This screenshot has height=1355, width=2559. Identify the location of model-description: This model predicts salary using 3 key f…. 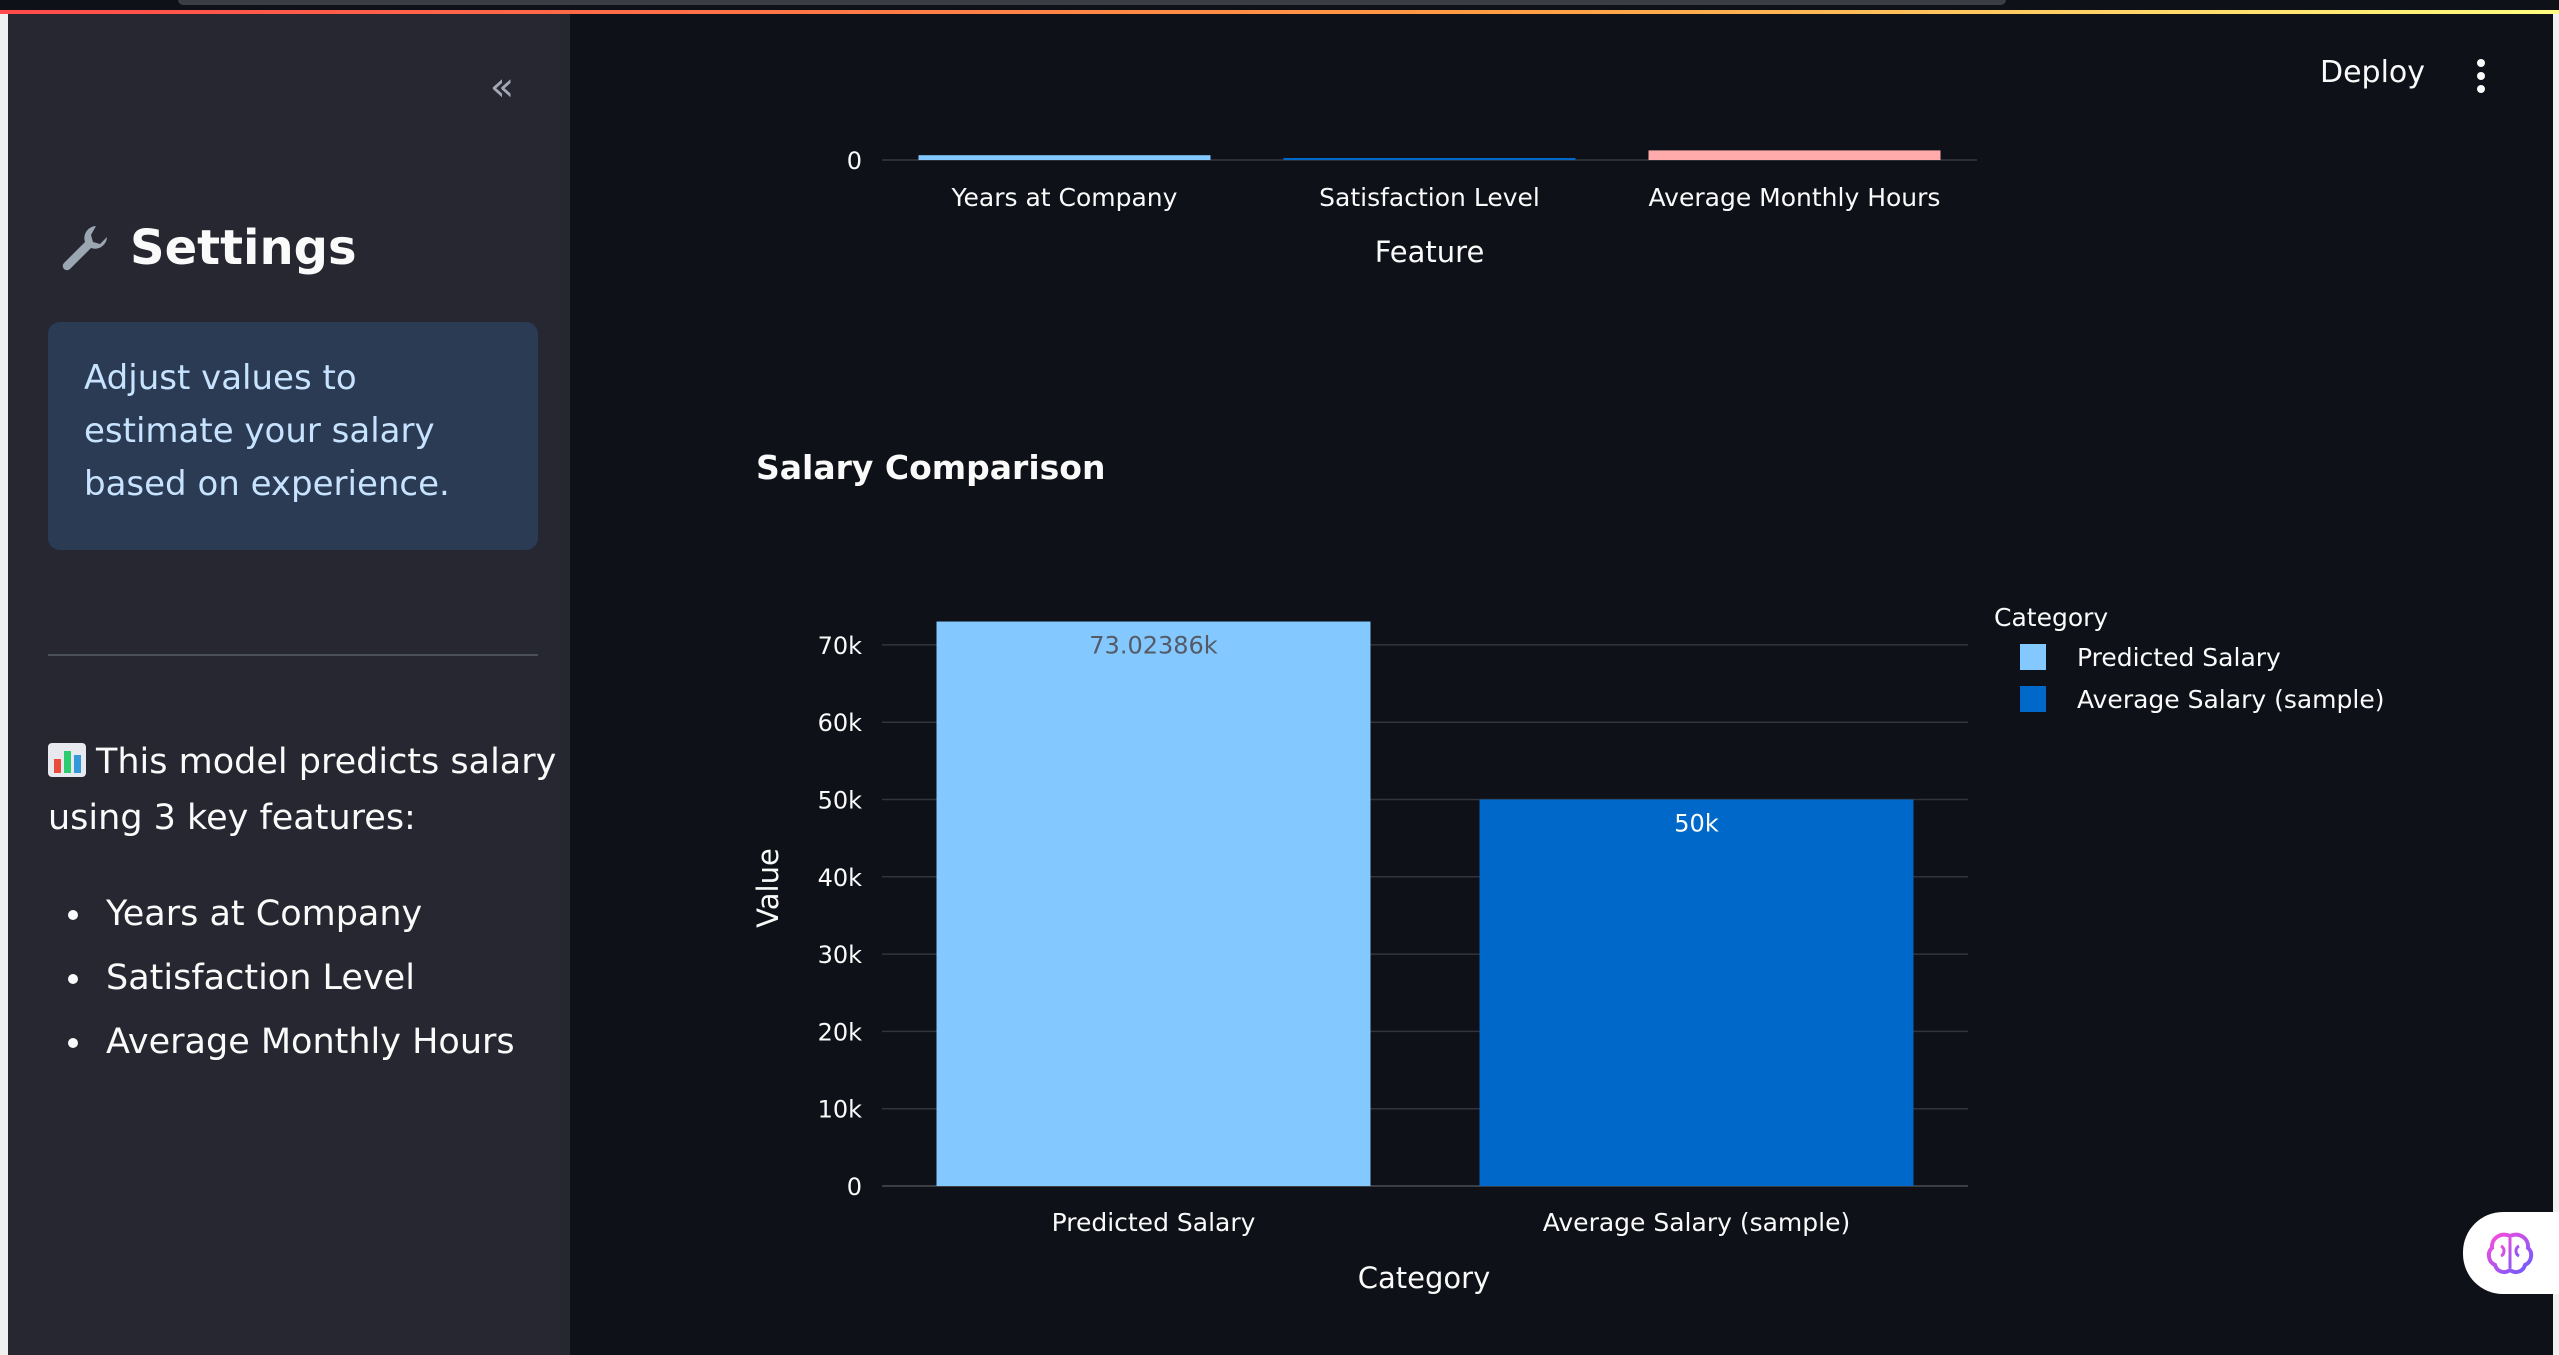
(308, 790).